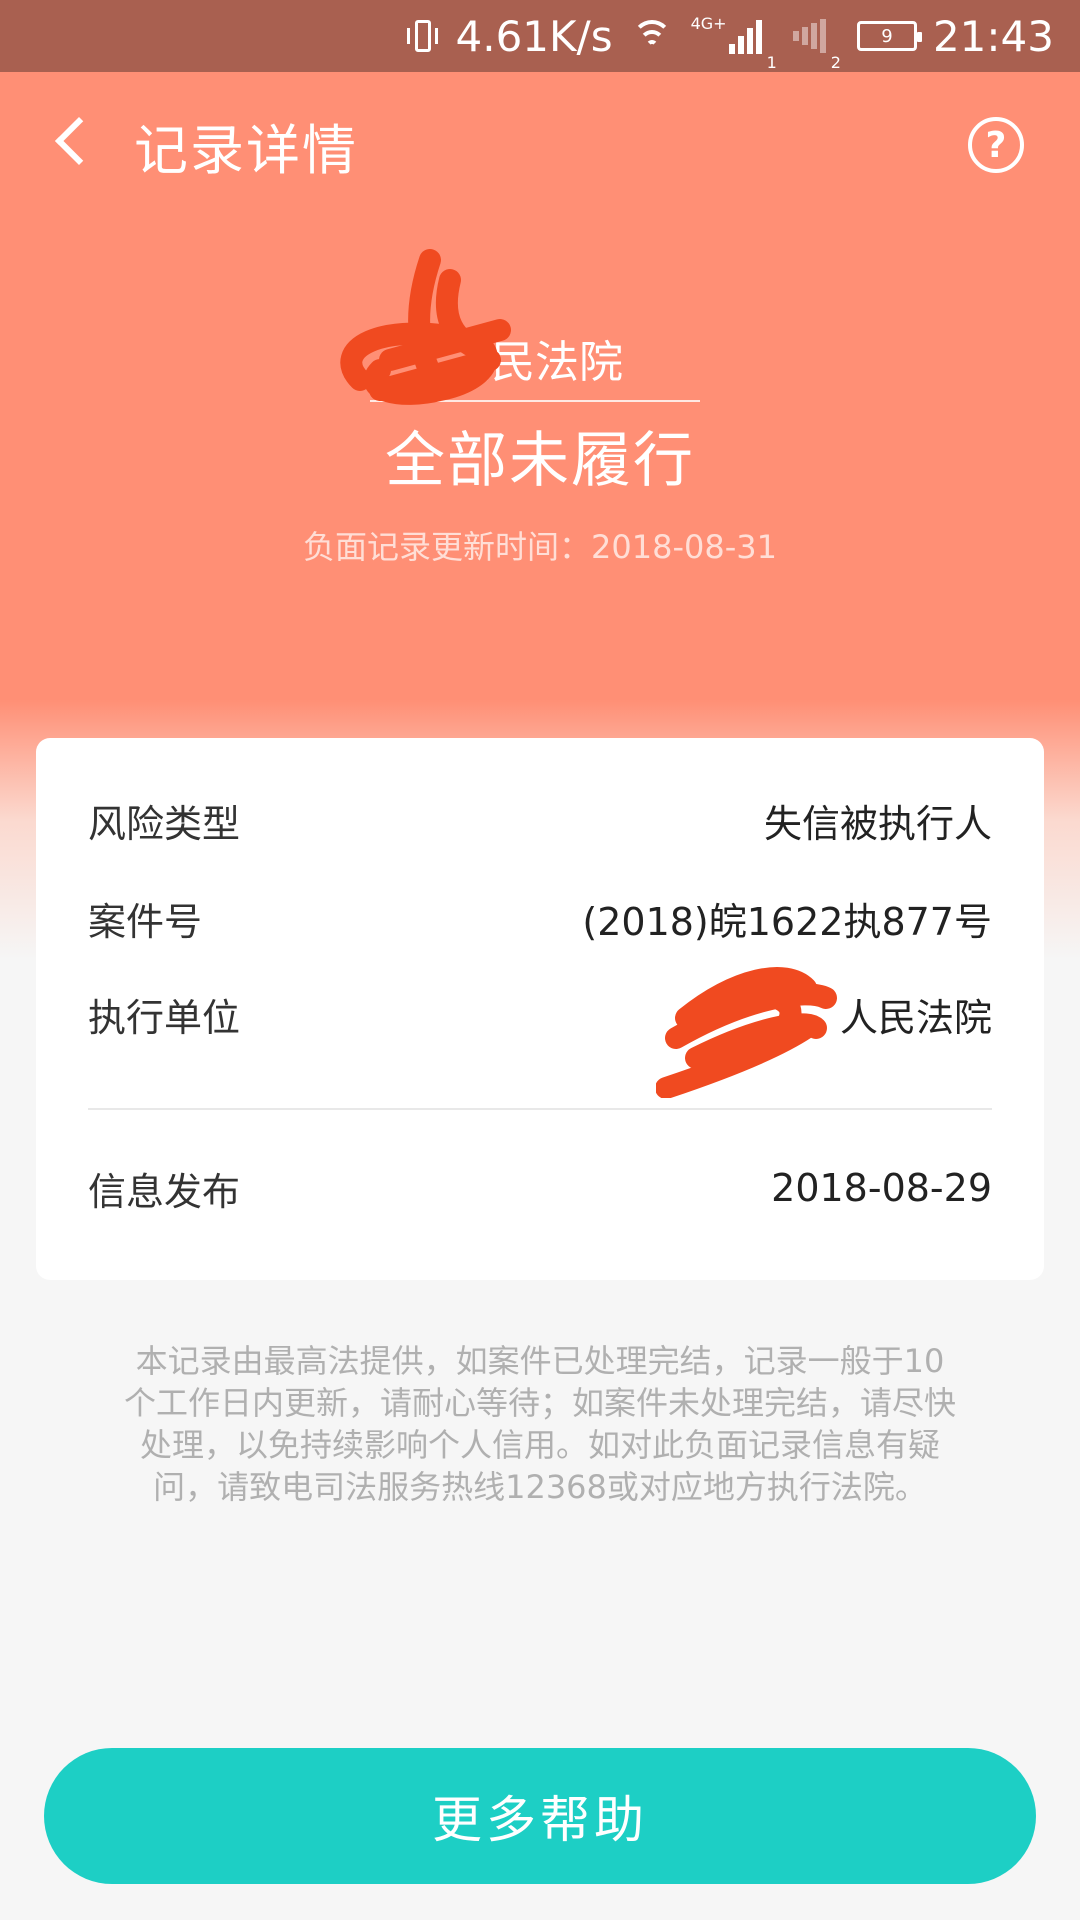 The image size is (1080, 1920). What do you see at coordinates (708, 23) in the screenshot?
I see `network-type-label: 4G+` at bounding box center [708, 23].